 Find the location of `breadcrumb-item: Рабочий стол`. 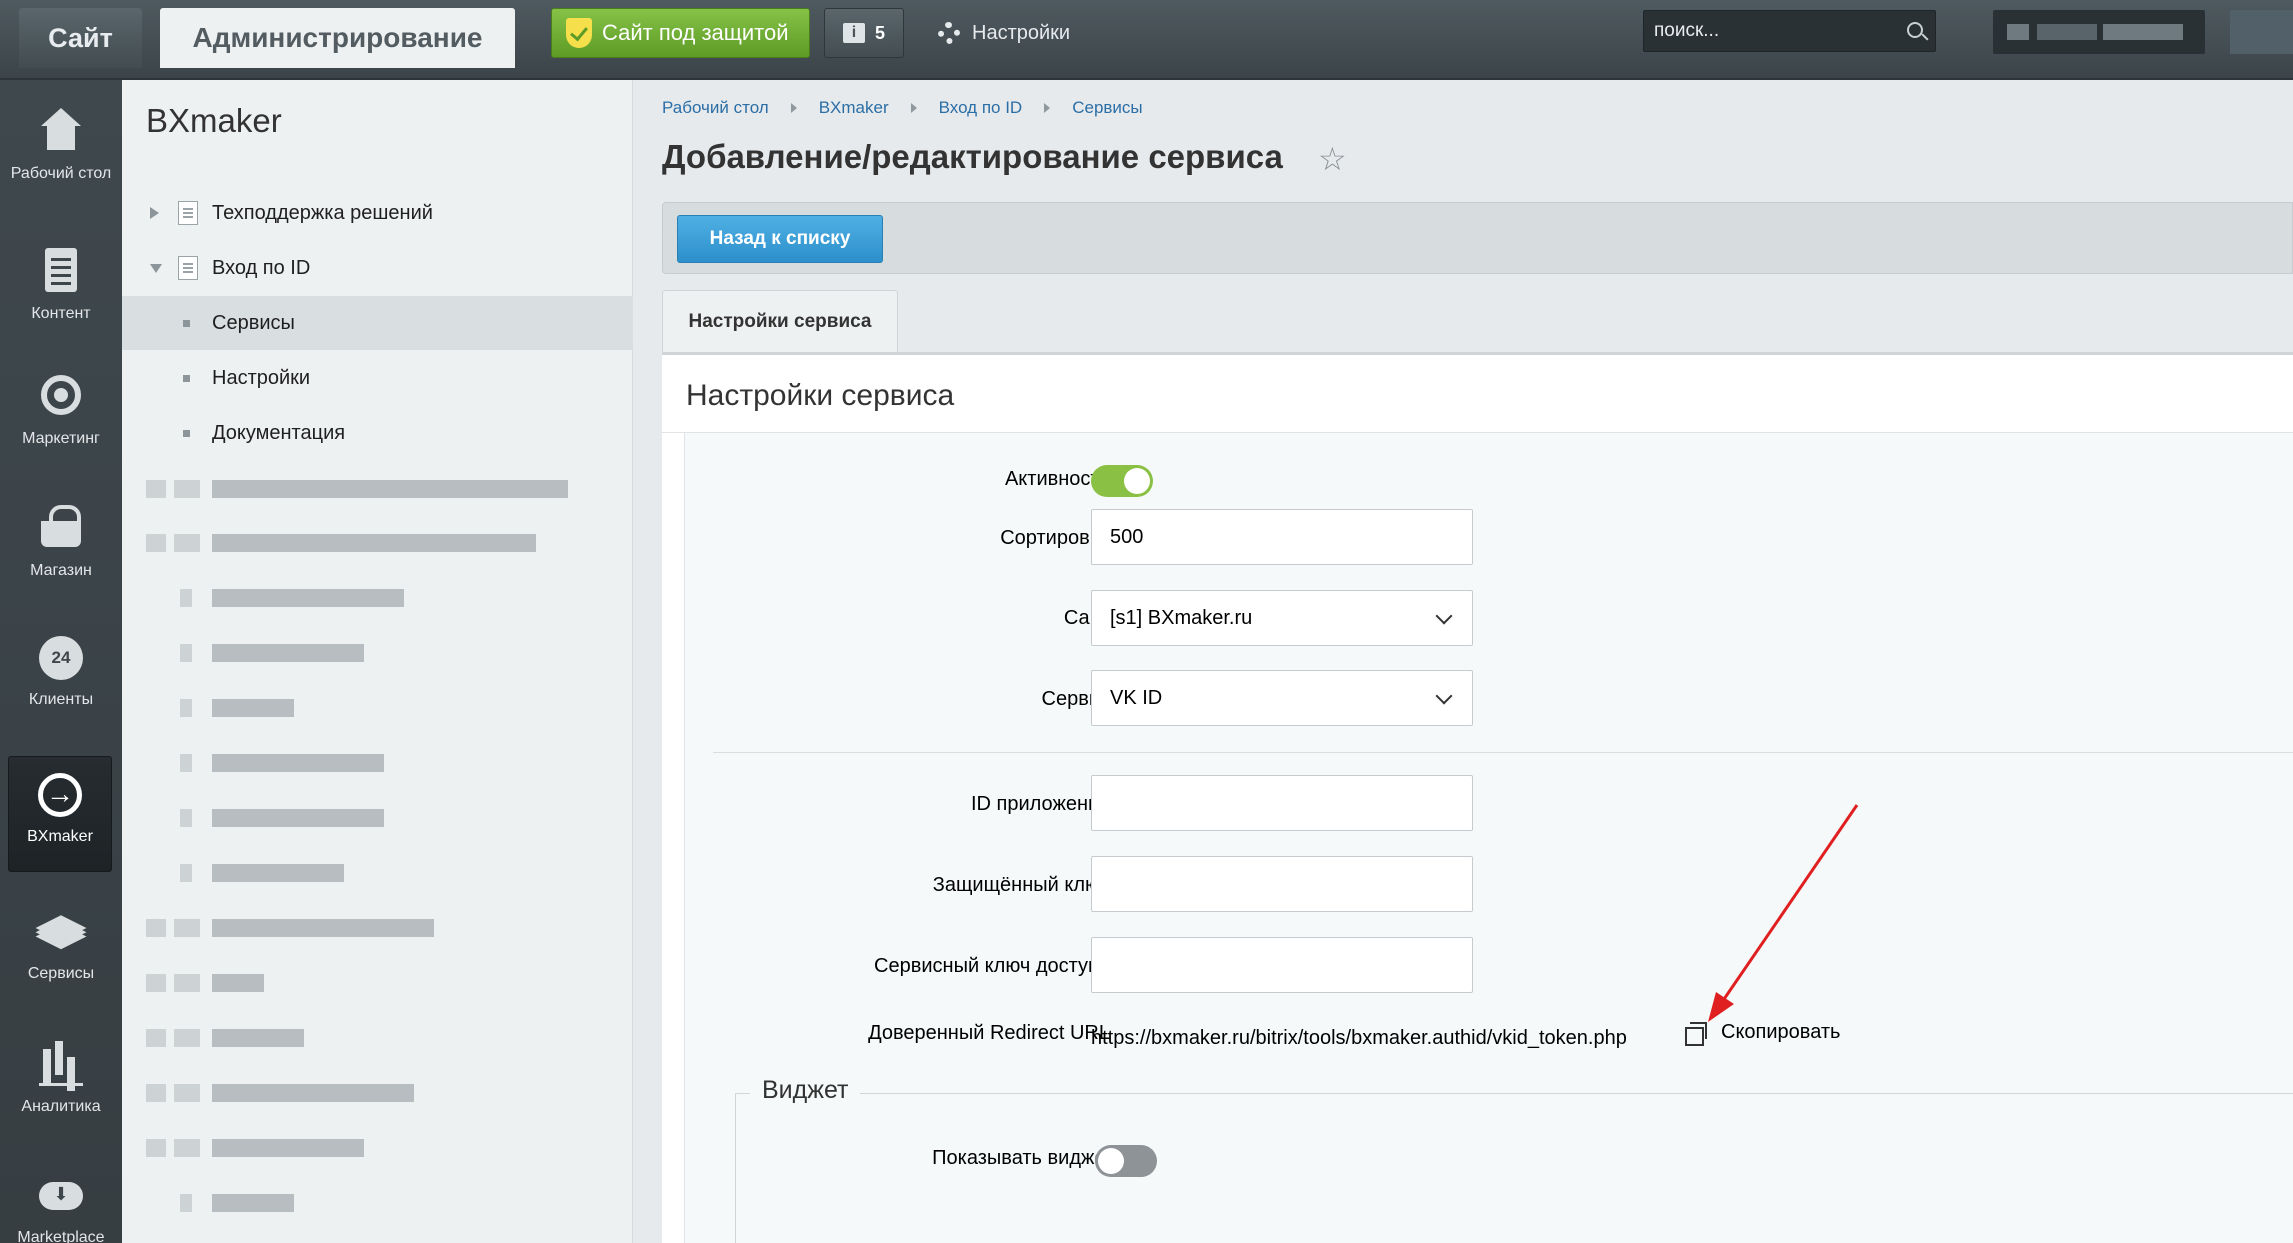

breadcrumb-item: Рабочий стол is located at coordinates (715, 108).